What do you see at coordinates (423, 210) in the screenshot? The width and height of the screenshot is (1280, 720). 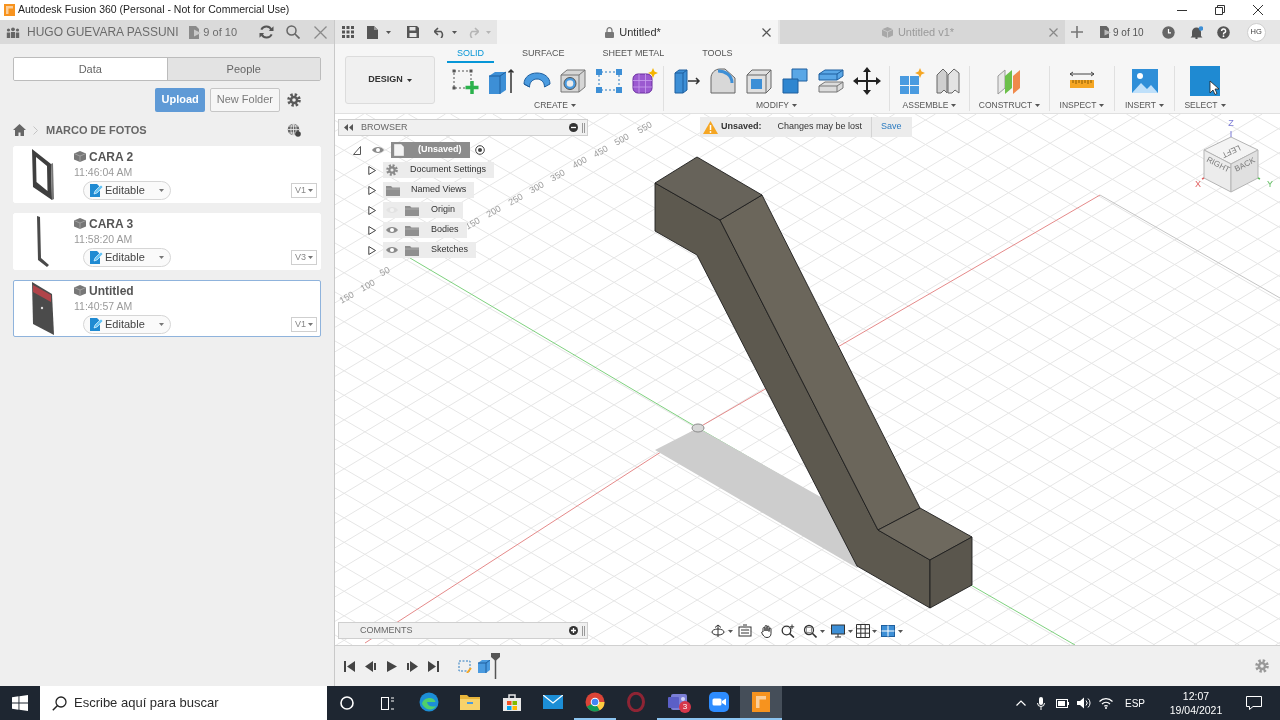 I see `tree-item: Origin` at bounding box center [423, 210].